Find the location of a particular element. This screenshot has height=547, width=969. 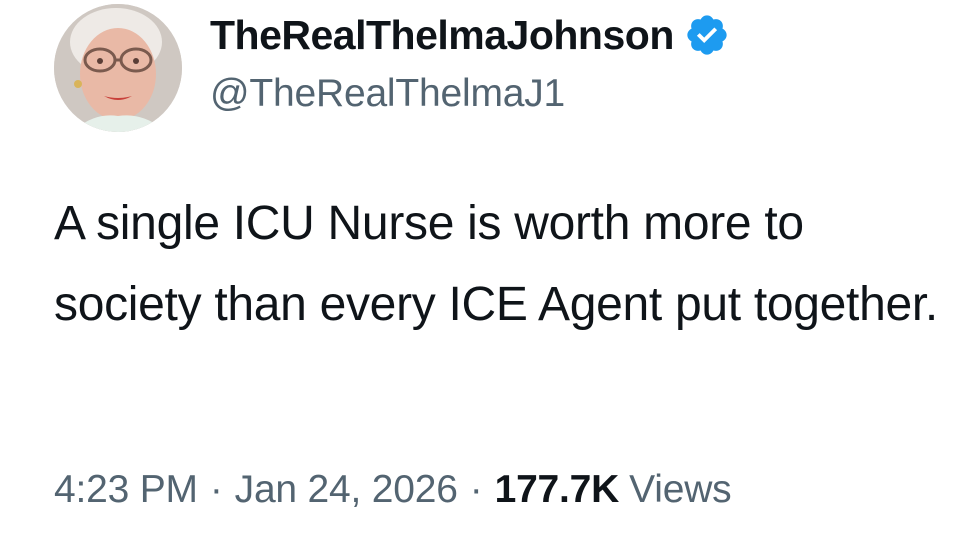

views-label: Views is located at coordinates (680, 490).